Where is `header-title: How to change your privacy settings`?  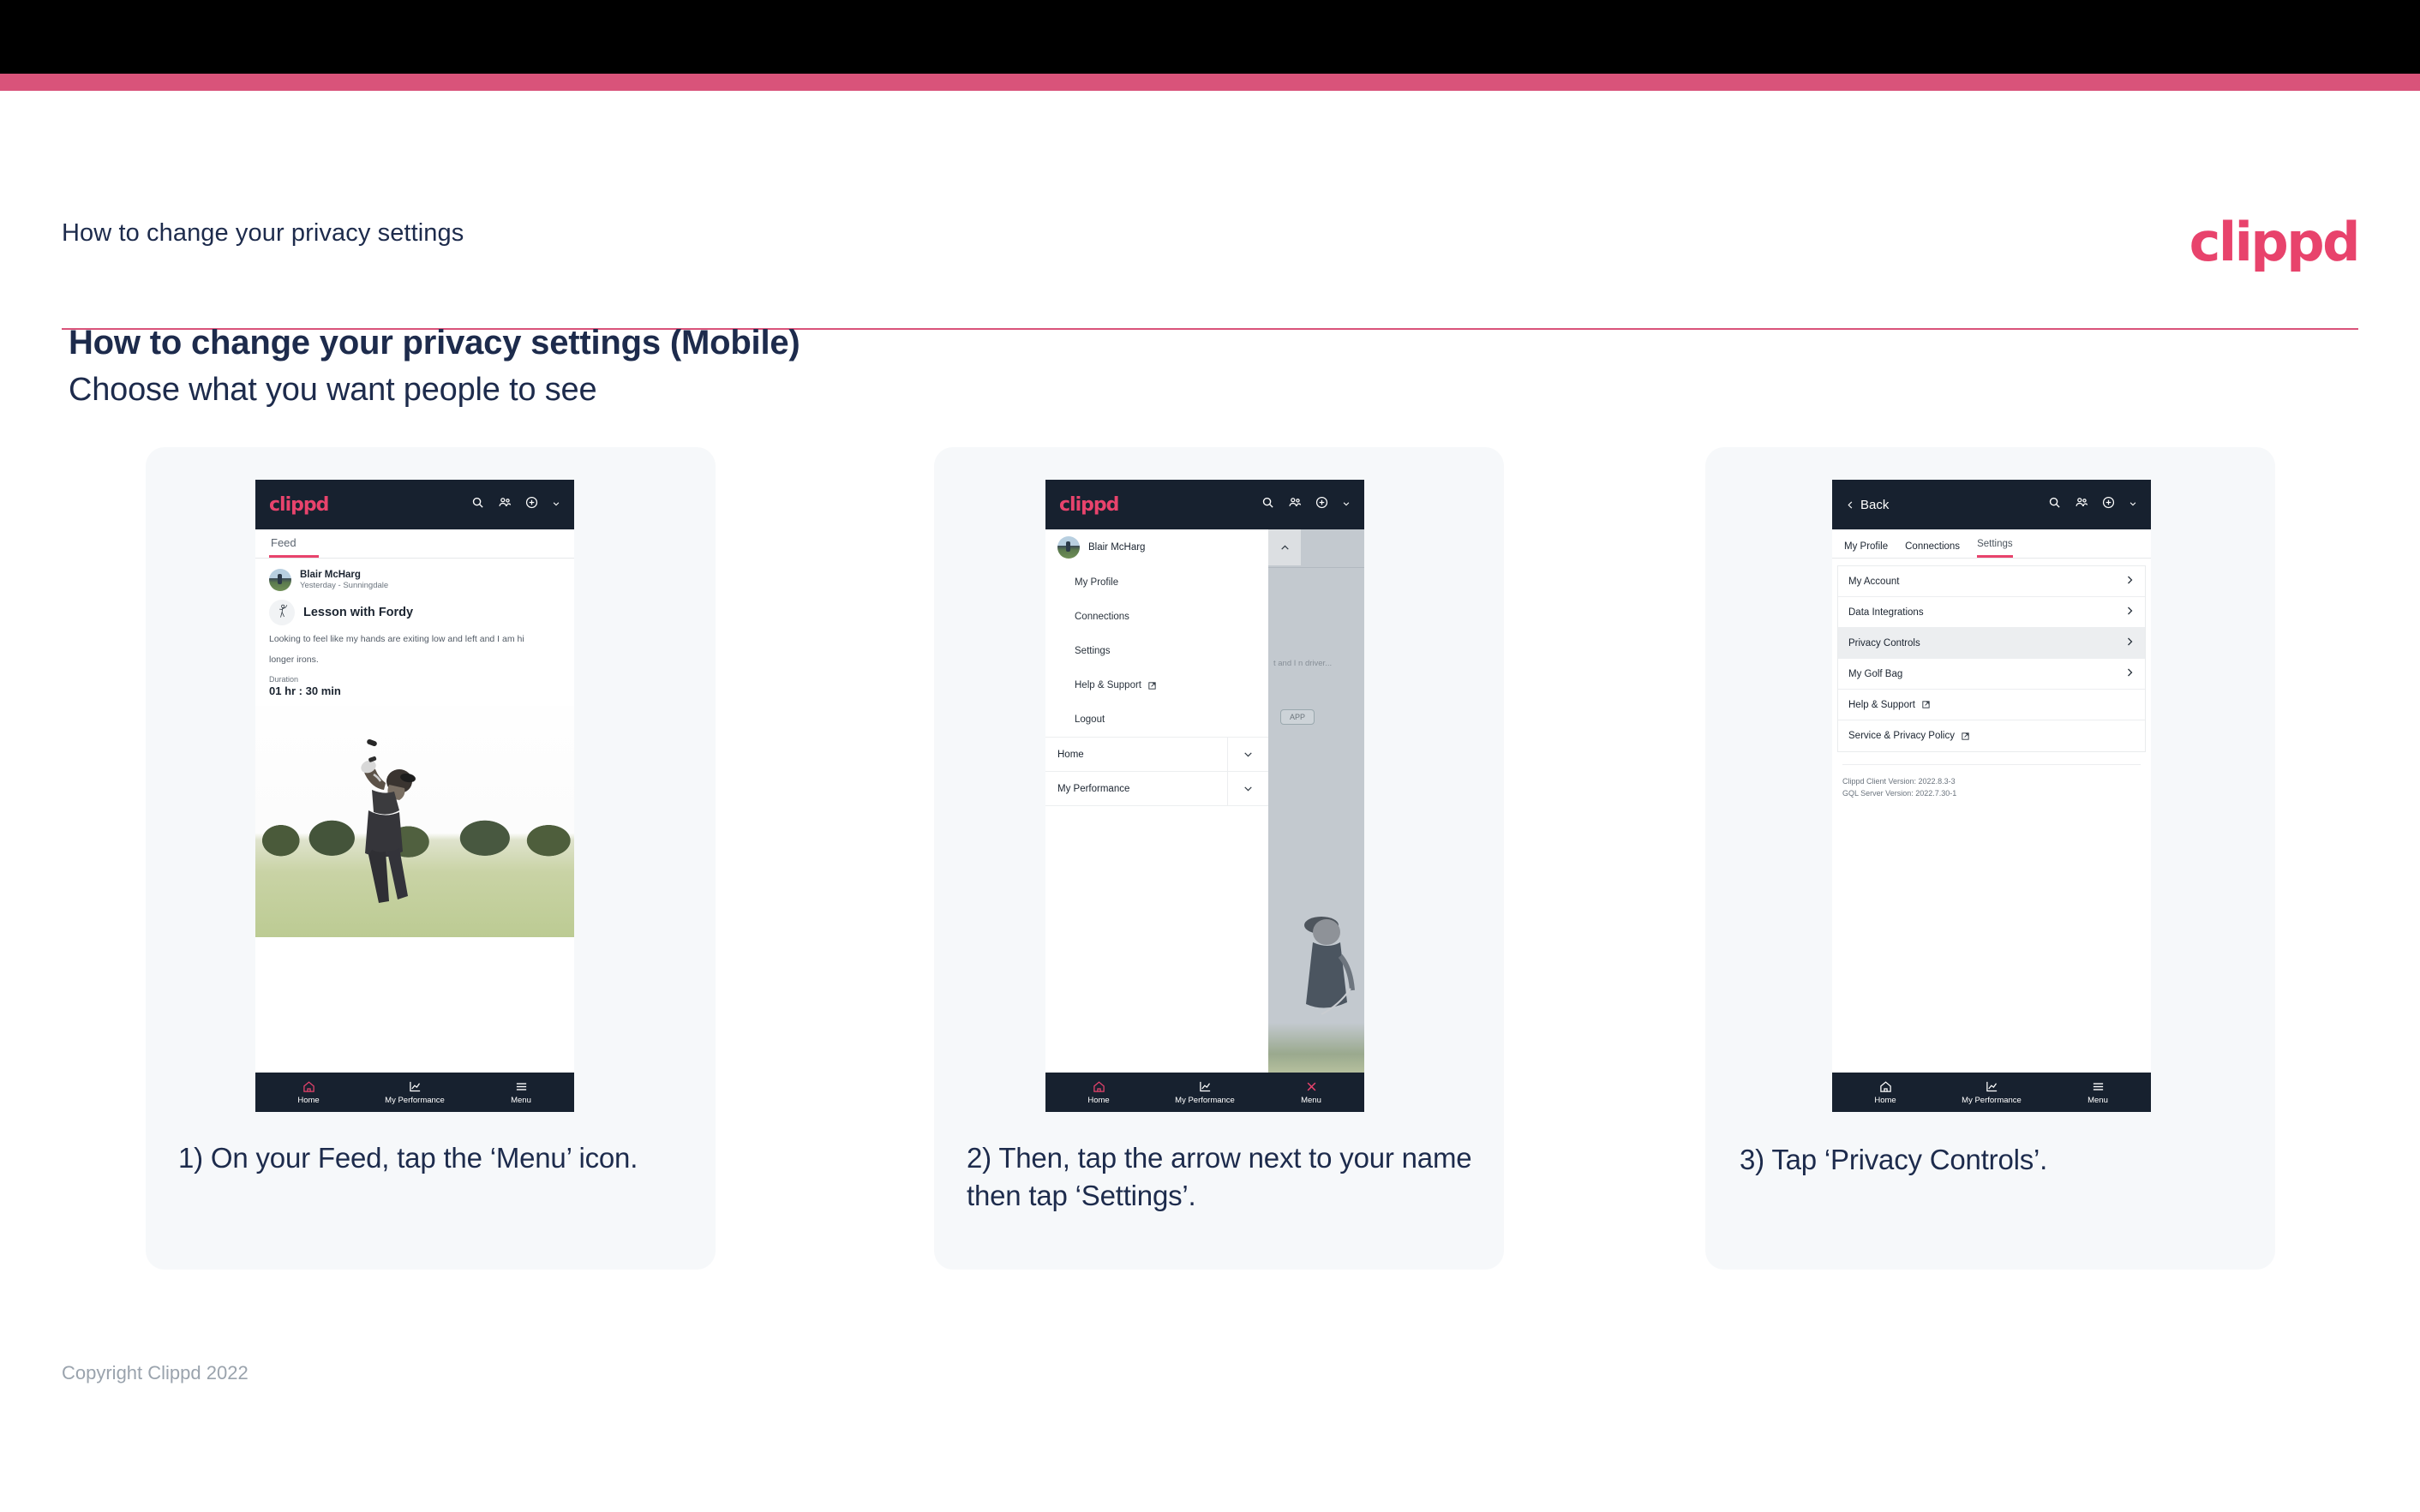 header-title: How to change your privacy settings is located at coordinates (263, 233).